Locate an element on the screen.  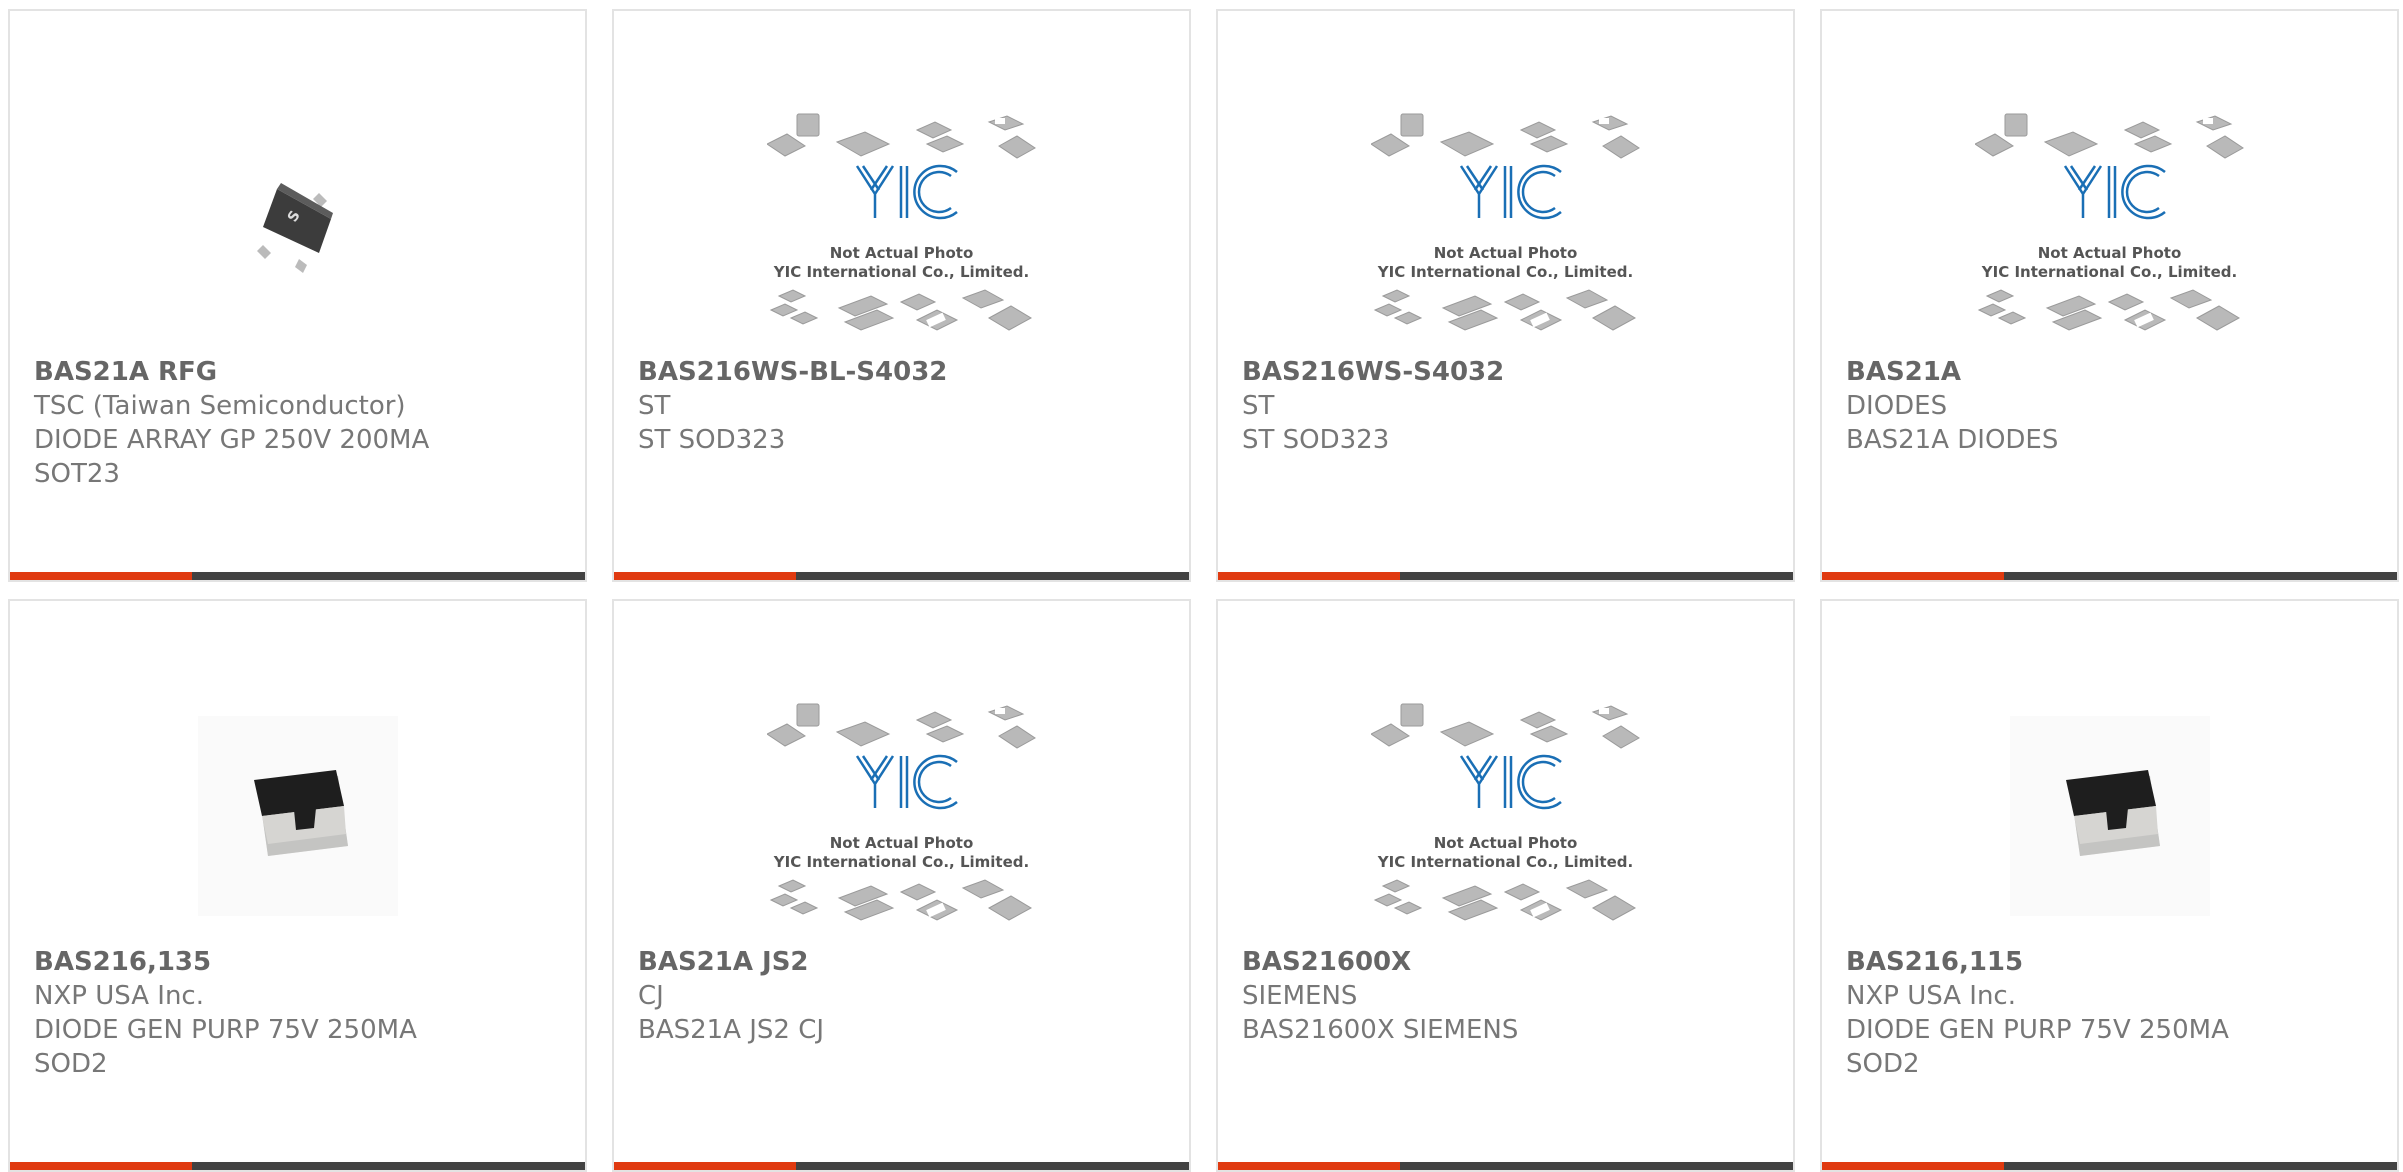
part-number-link: BAS21A JS2 is located at coordinates (907, 962).